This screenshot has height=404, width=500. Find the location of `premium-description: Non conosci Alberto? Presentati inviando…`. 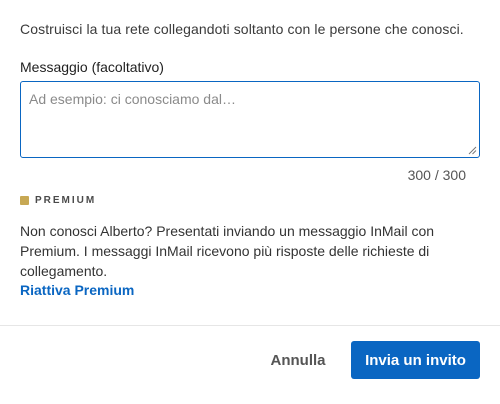

premium-description: Non conosci Alberto? Presentati inviando… is located at coordinates (227, 251).